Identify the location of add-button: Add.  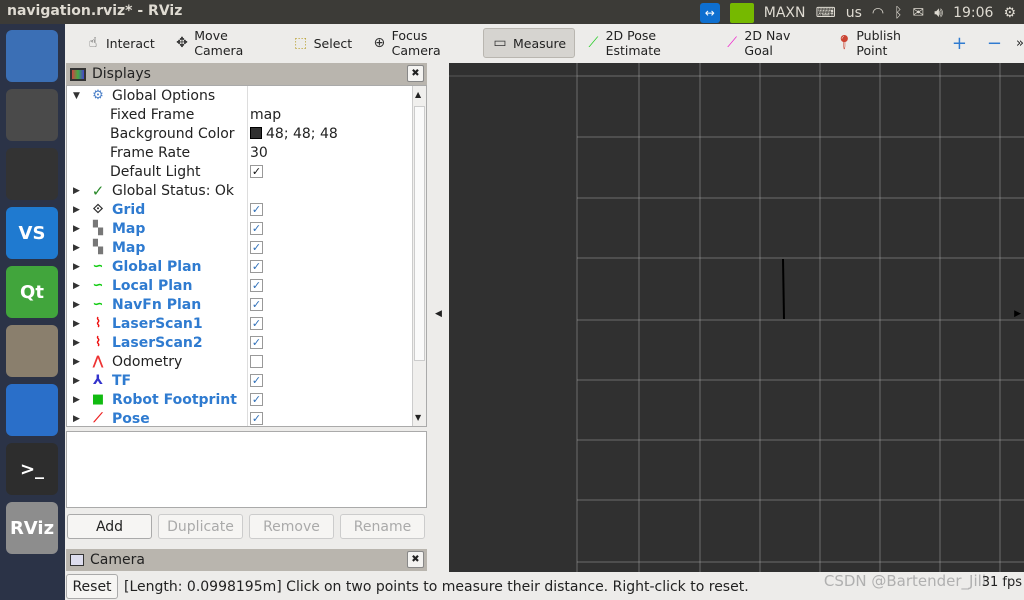
(109, 526).